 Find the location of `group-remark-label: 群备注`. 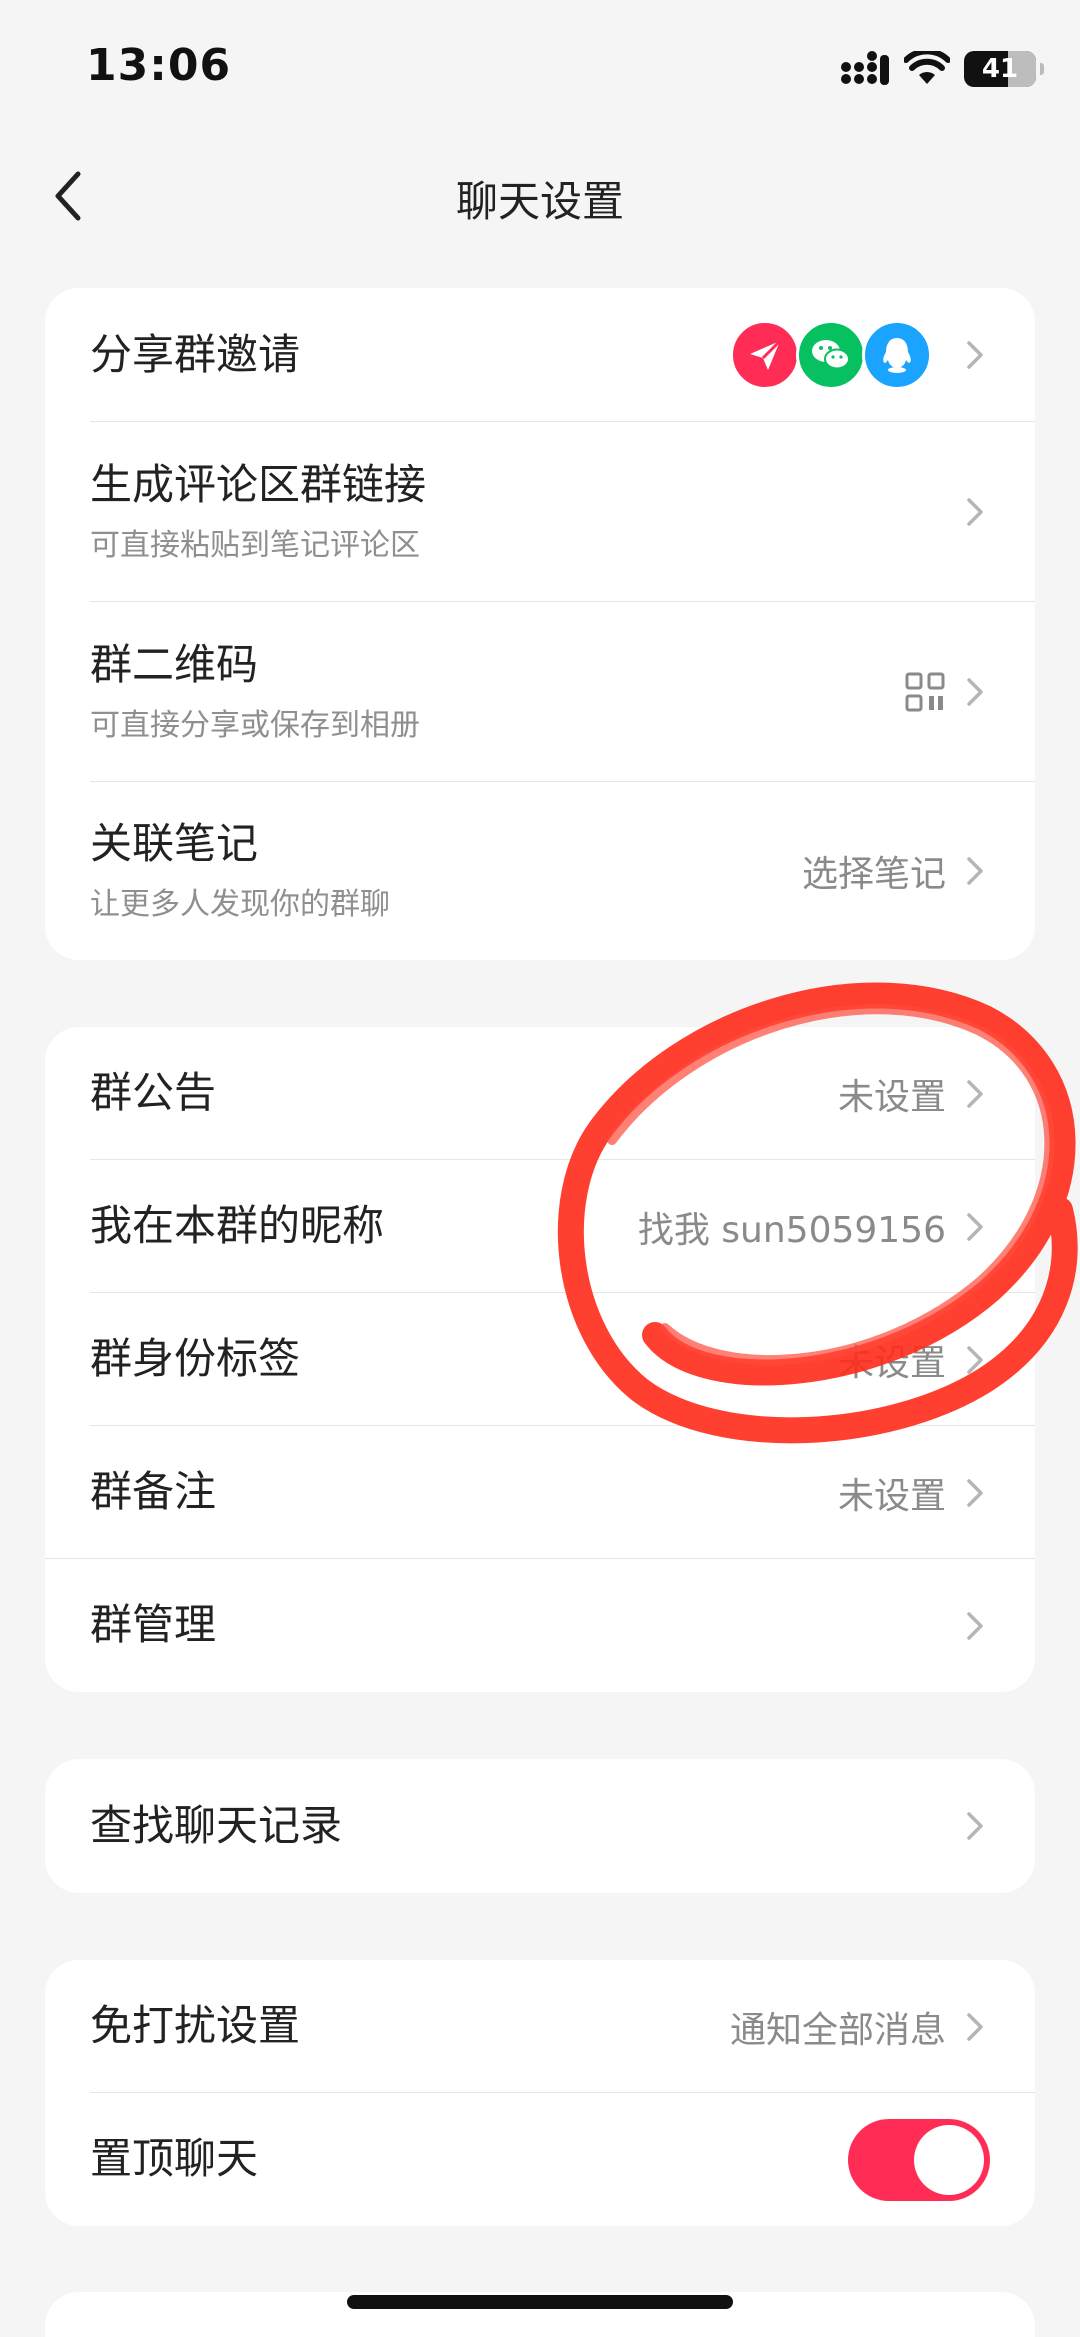

group-remark-label: 群备注 is located at coordinates (153, 1492).